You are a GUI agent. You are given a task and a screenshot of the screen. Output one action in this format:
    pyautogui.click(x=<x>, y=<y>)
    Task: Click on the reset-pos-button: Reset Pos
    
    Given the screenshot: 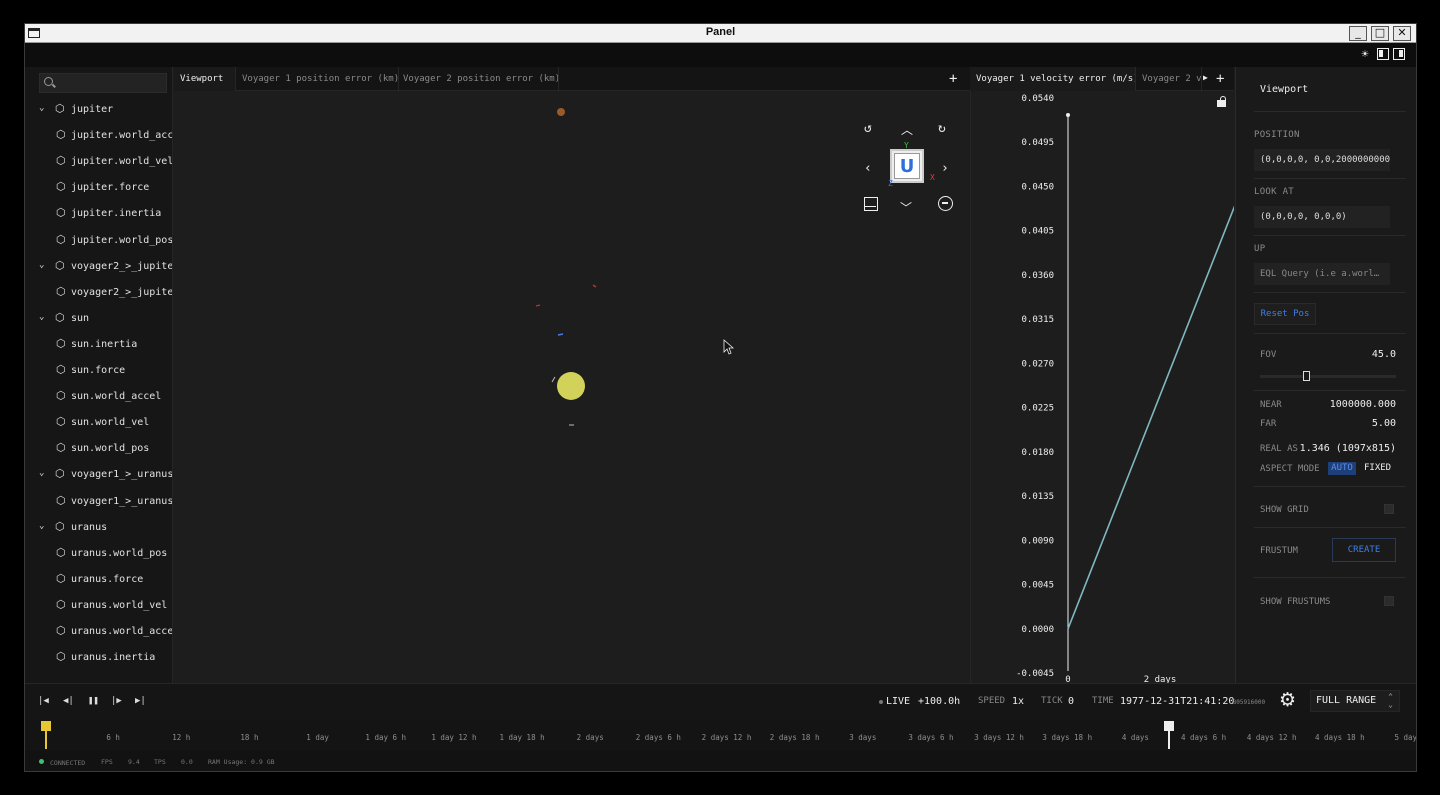 What is the action you would take?
    pyautogui.click(x=1285, y=314)
    